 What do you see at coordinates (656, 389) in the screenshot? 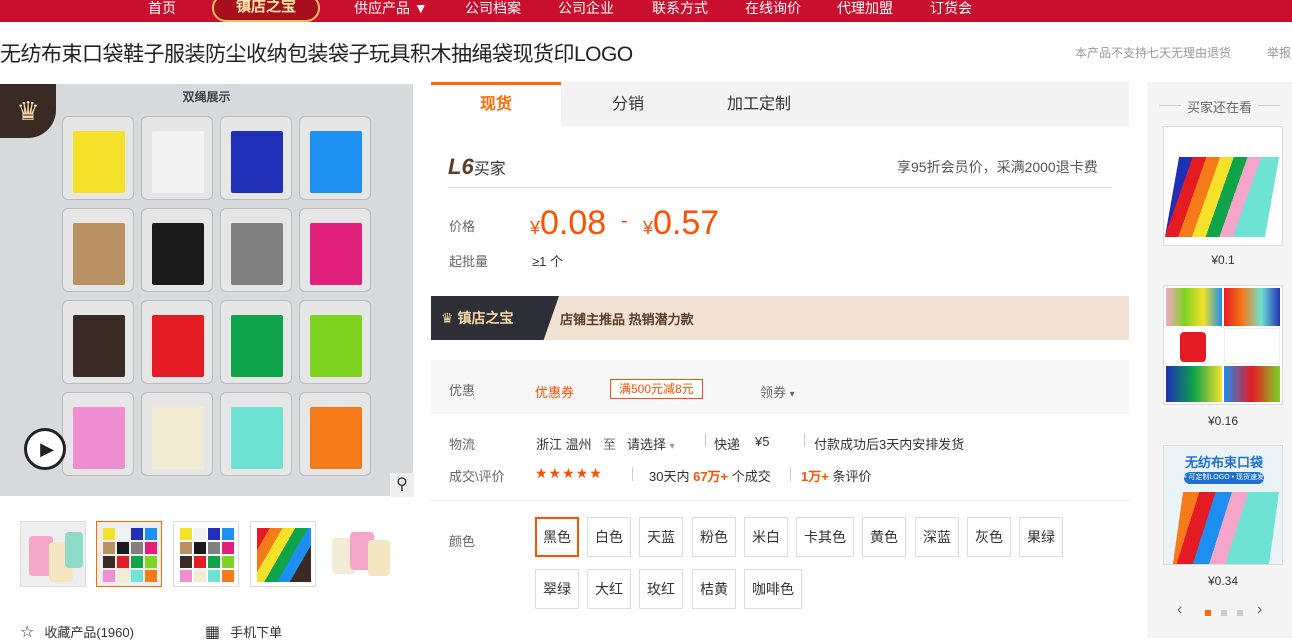
I see `coupon-tag: 满500元减8元` at bounding box center [656, 389].